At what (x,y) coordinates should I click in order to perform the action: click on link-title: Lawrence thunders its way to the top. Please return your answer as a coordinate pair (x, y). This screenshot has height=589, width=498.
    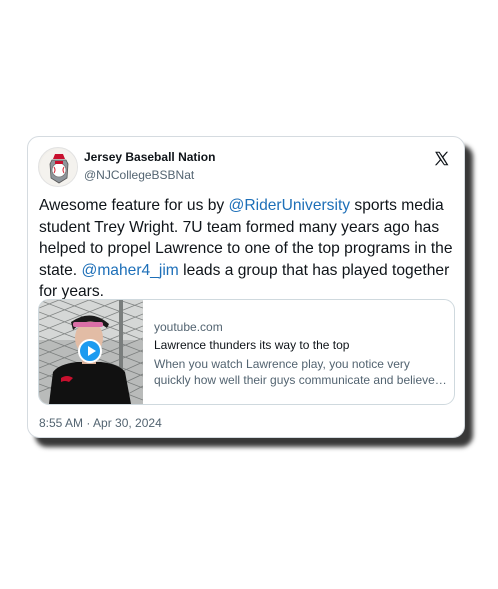
    Looking at the image, I should click on (301, 345).